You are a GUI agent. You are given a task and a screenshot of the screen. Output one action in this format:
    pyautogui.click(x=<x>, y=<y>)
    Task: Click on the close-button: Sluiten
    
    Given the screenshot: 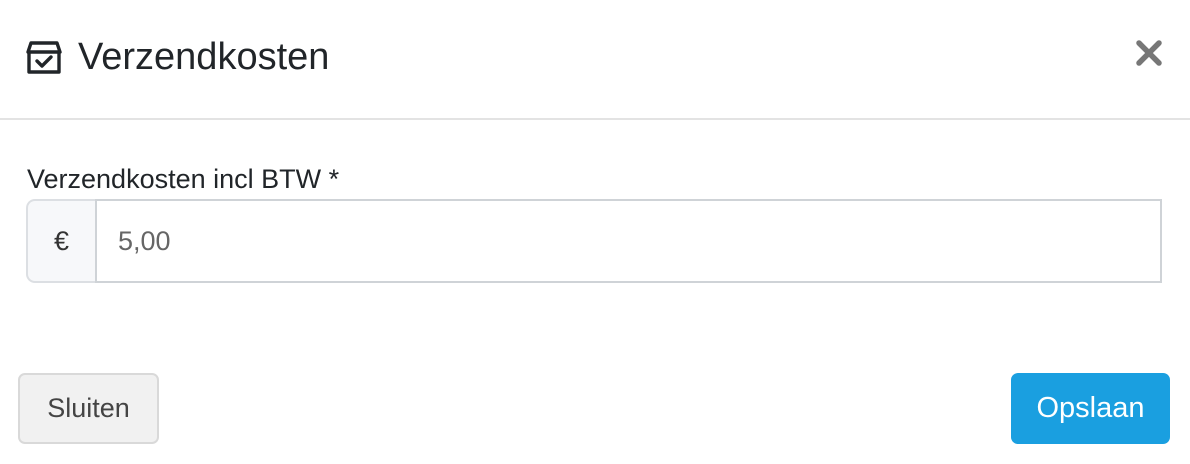 What is the action you would take?
    pyautogui.click(x=88, y=408)
    